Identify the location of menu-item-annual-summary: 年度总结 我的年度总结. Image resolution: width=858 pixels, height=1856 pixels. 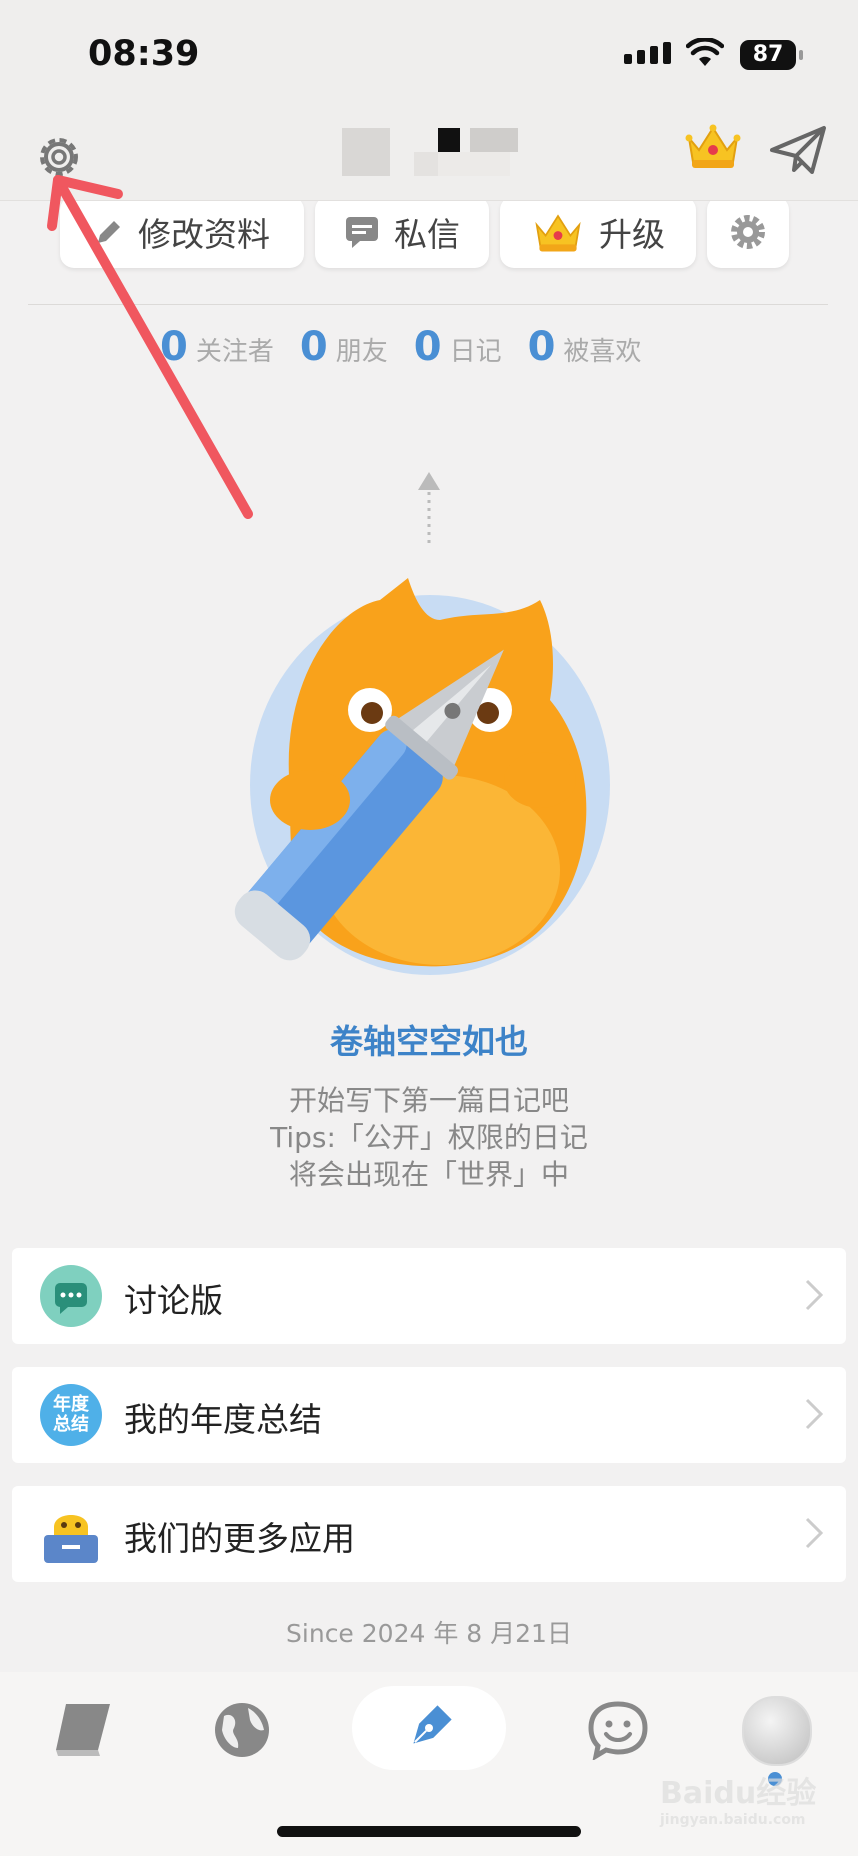
(429, 1415).